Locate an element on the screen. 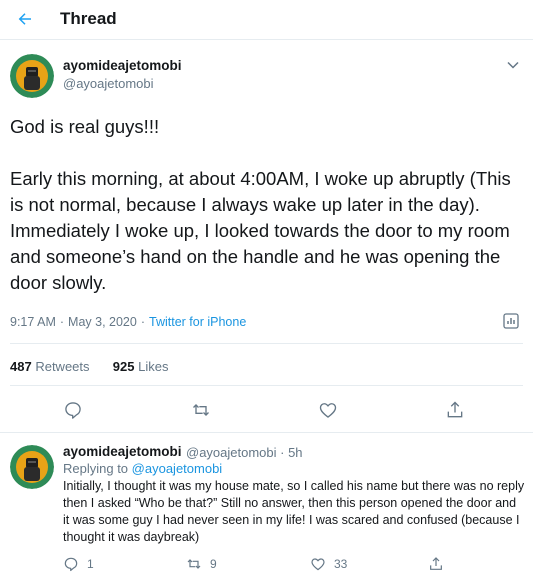  tweet-text-line1: God is real guys!!! is located at coordinates (85, 126).